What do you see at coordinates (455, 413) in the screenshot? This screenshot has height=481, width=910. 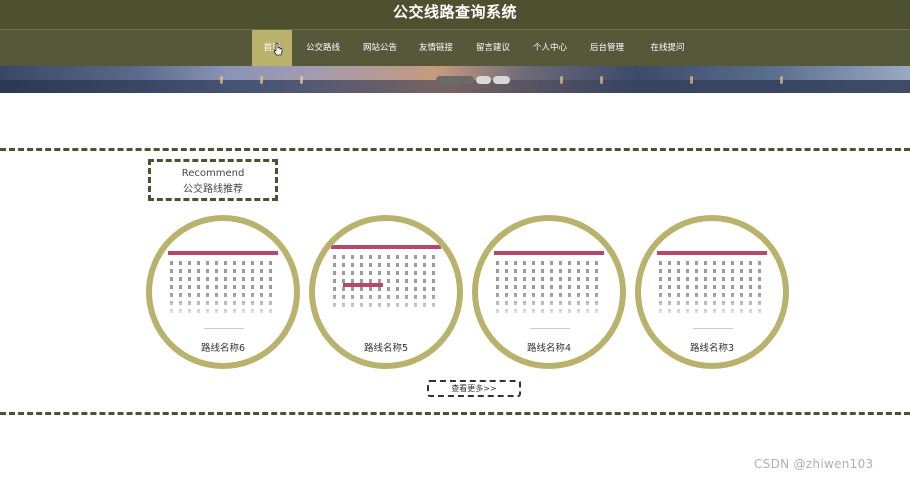 I see `section-divider-bottom` at bounding box center [455, 413].